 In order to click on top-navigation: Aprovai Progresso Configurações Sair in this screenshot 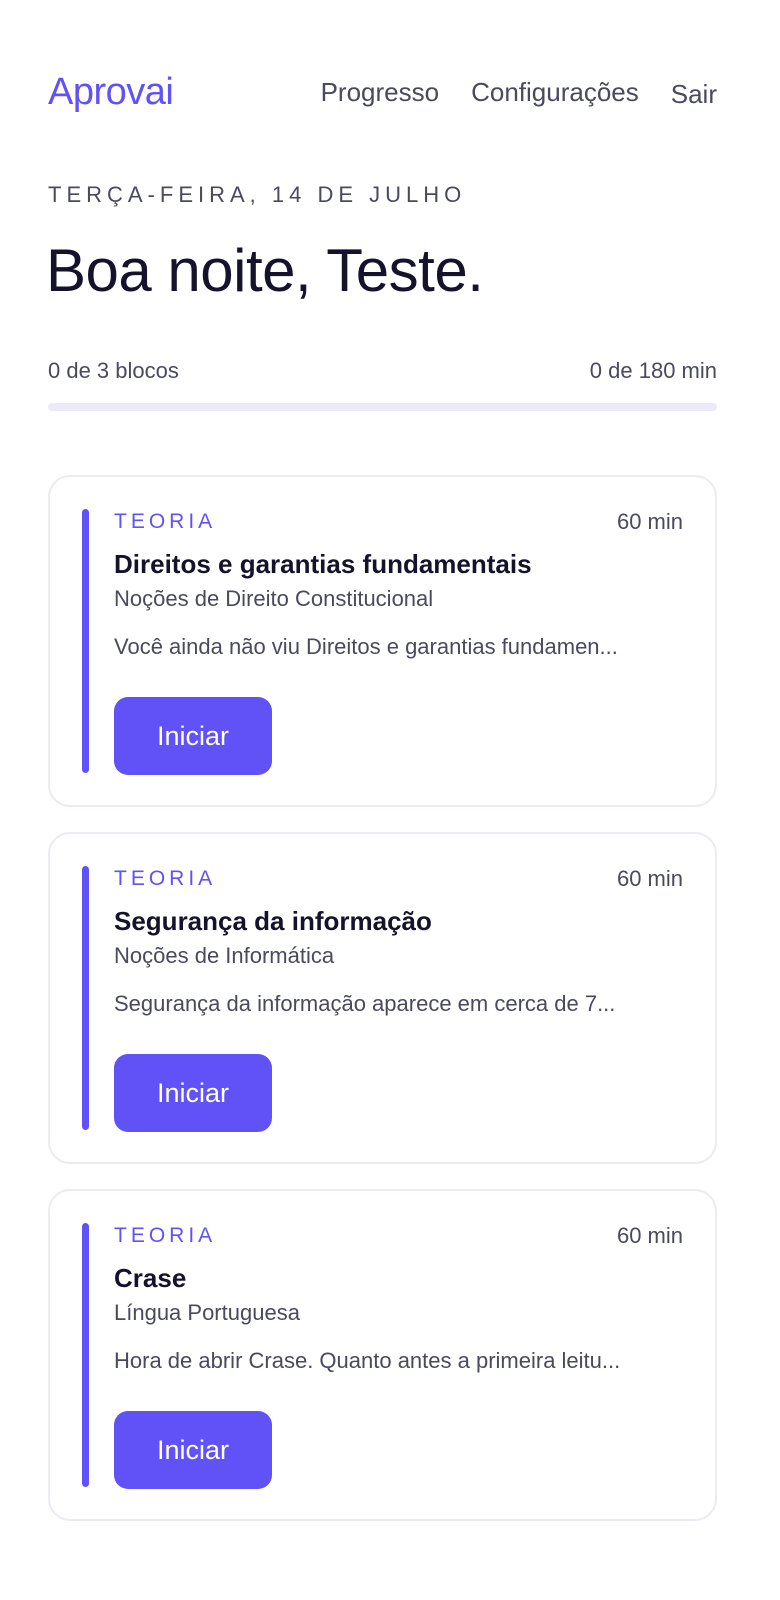, I will do `click(382, 92)`.